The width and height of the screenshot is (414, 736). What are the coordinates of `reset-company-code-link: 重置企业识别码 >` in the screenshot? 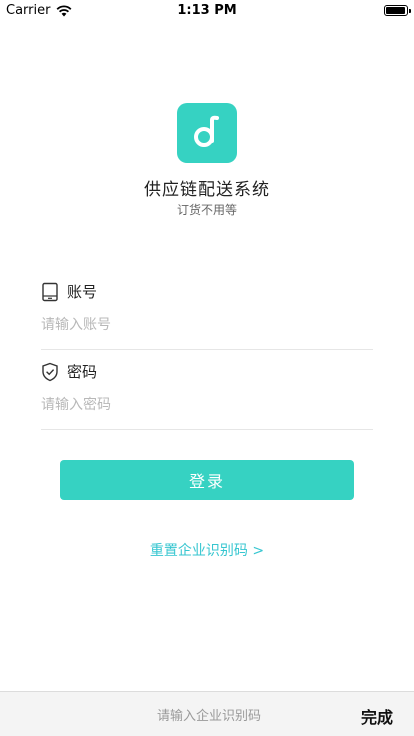 It's located at (207, 550).